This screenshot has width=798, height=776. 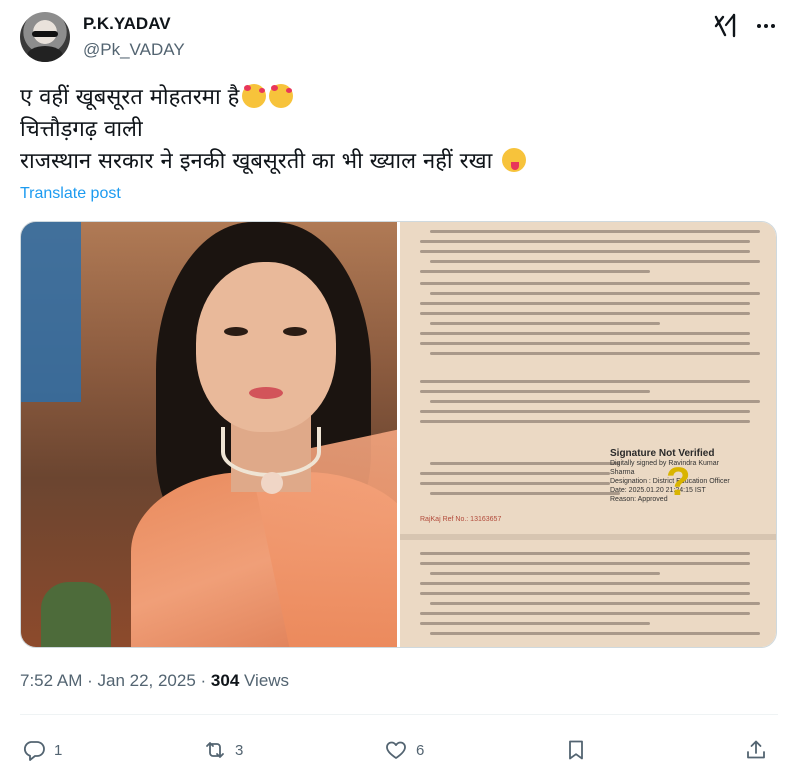 I want to click on repost-button: 3, so click(x=223, y=750).